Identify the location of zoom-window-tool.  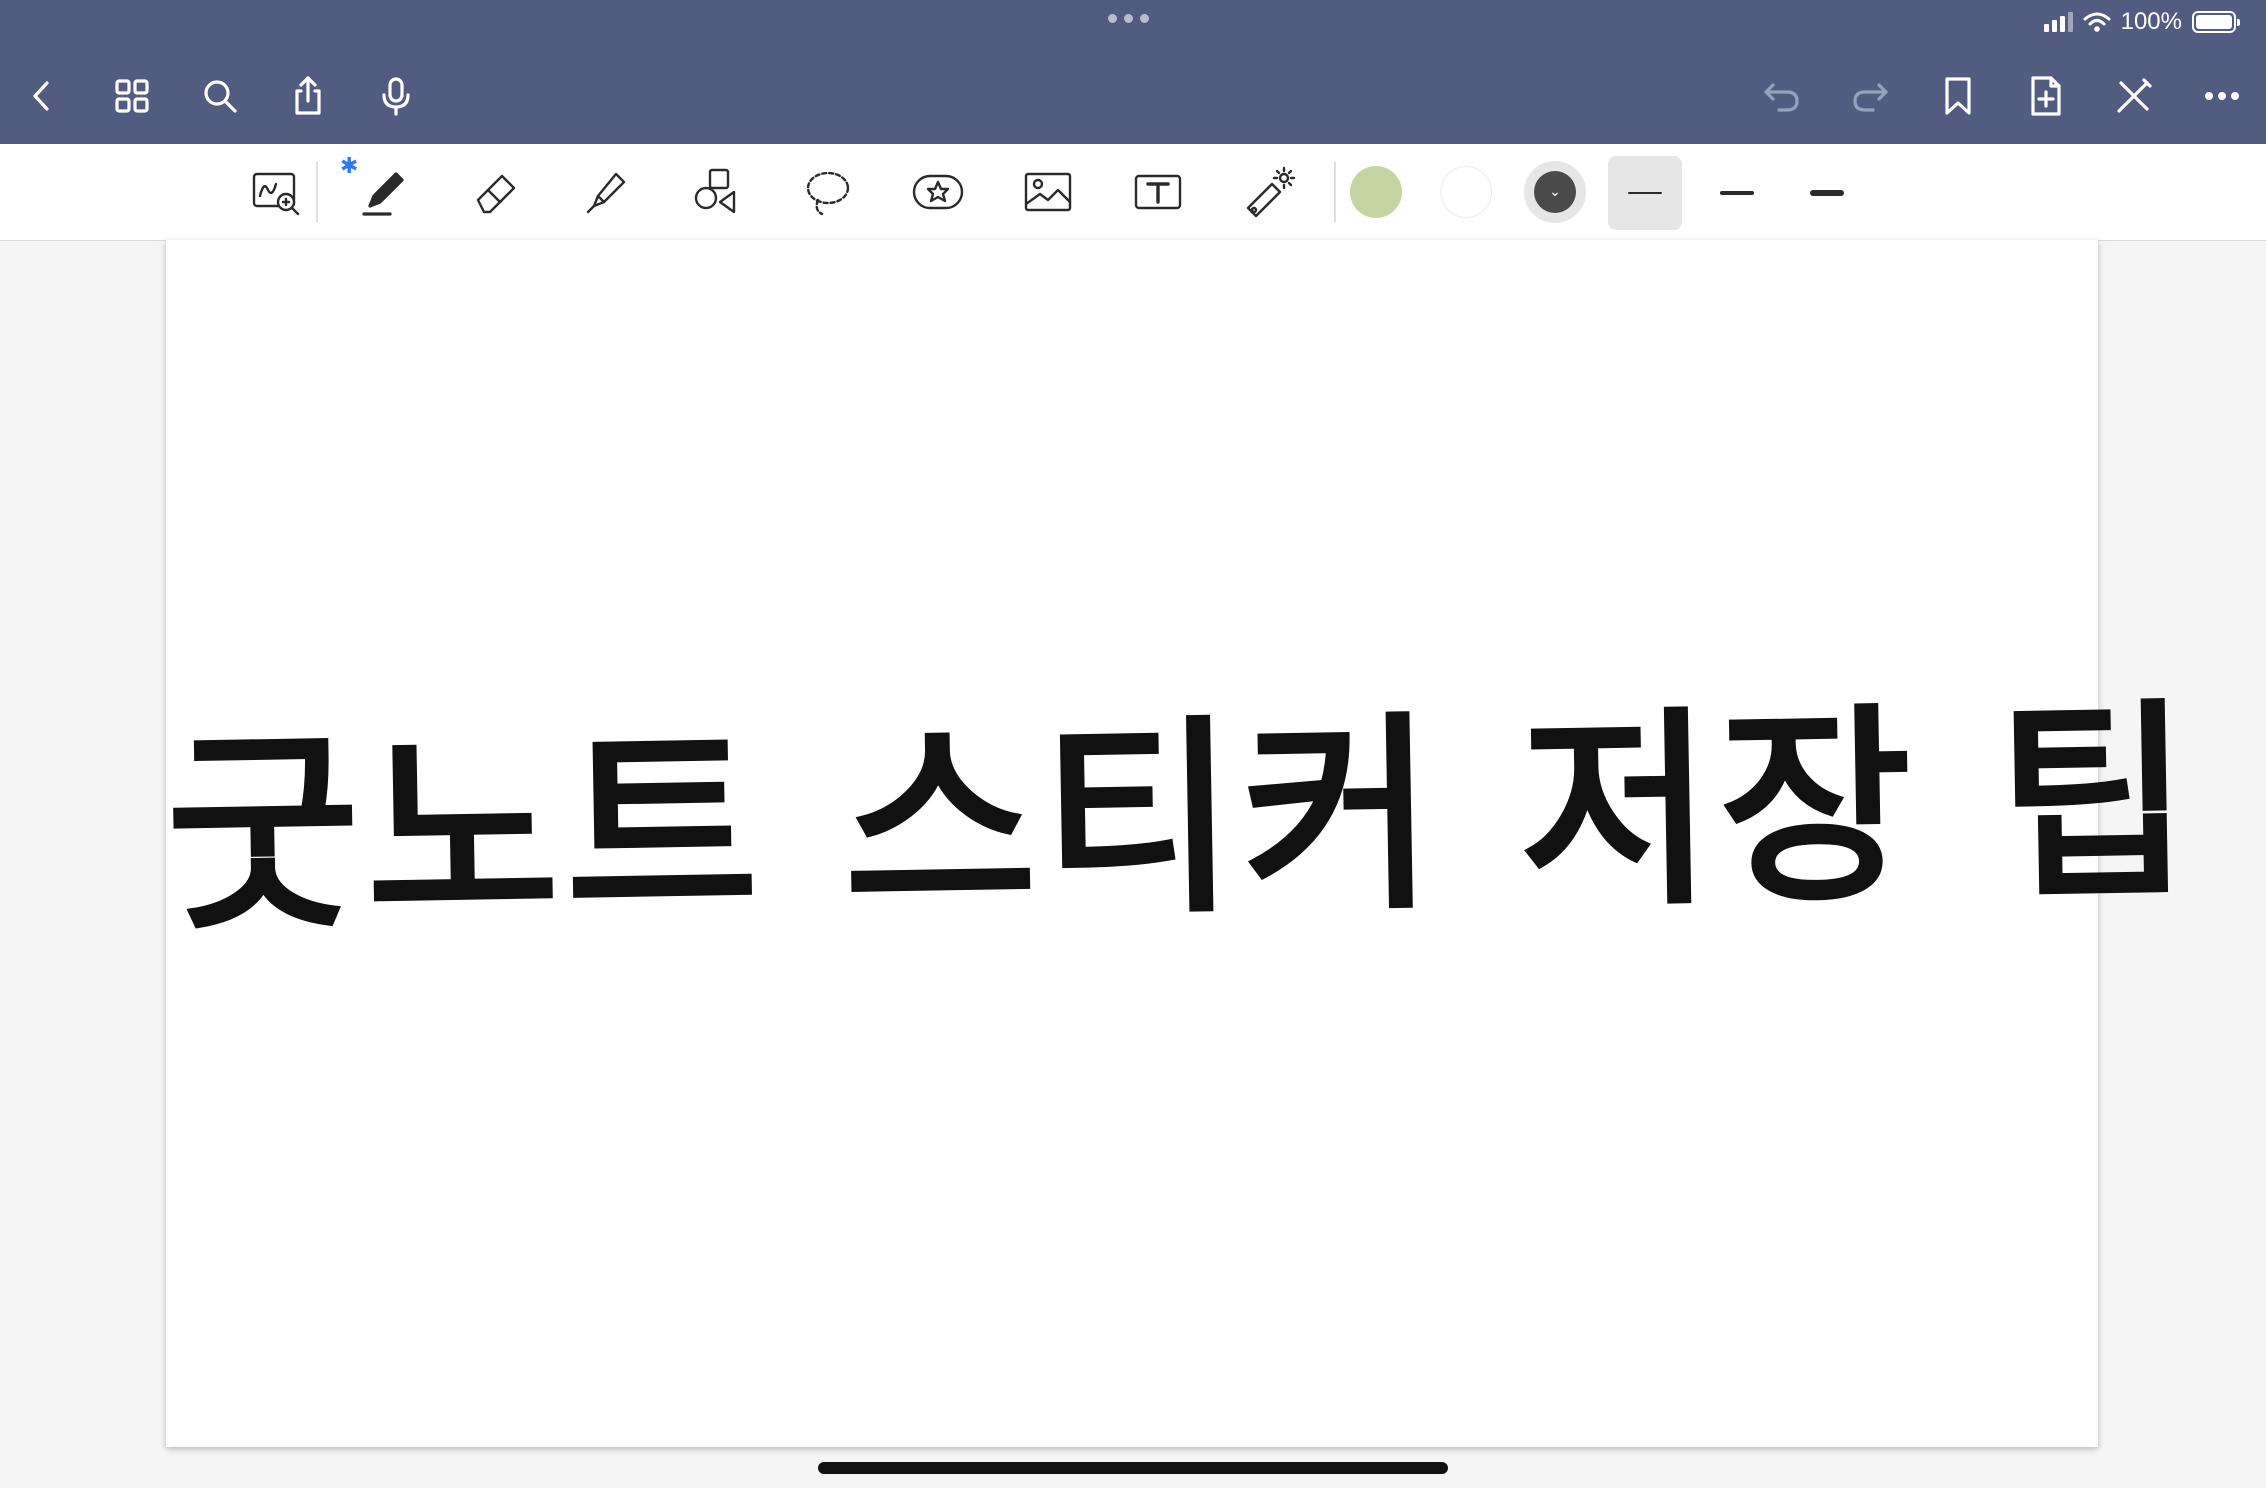
(276, 192).